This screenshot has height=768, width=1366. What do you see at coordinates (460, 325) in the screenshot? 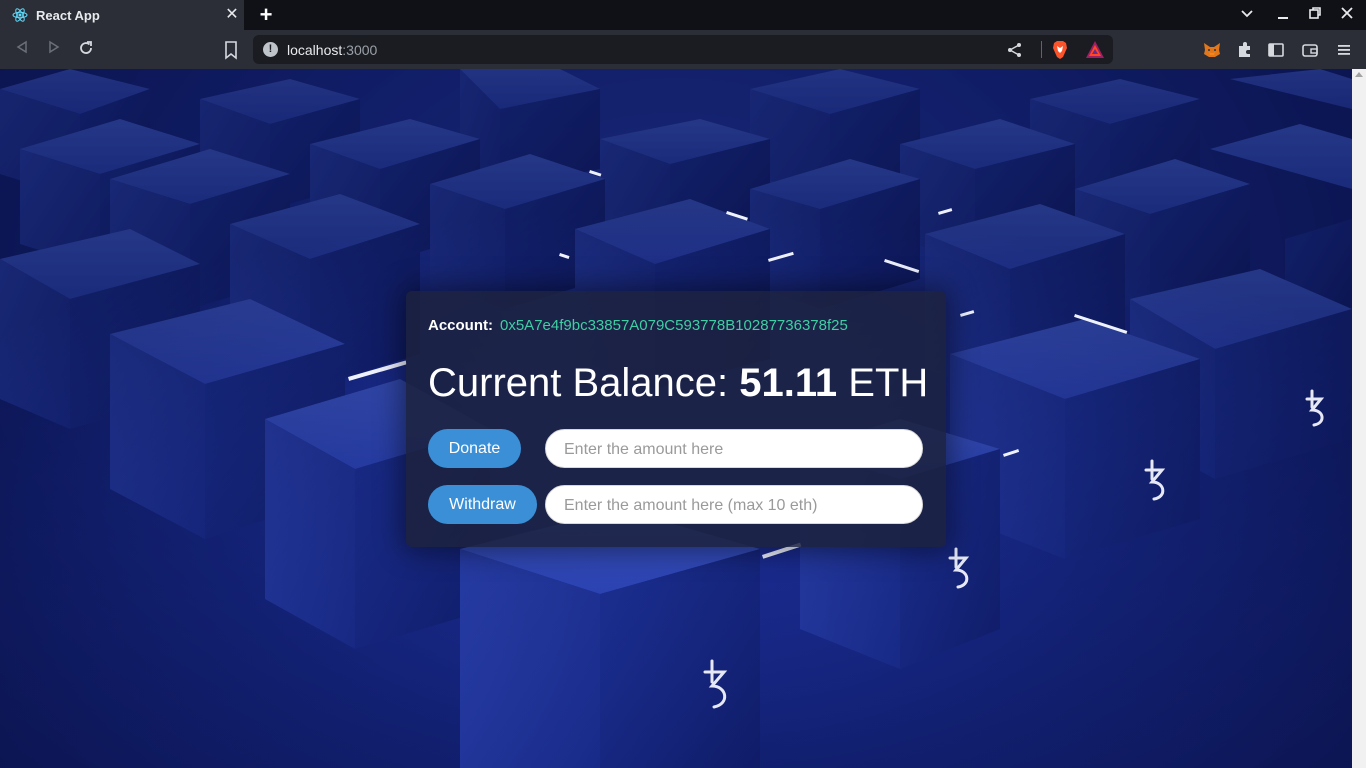
I see `account-label: Account:` at bounding box center [460, 325].